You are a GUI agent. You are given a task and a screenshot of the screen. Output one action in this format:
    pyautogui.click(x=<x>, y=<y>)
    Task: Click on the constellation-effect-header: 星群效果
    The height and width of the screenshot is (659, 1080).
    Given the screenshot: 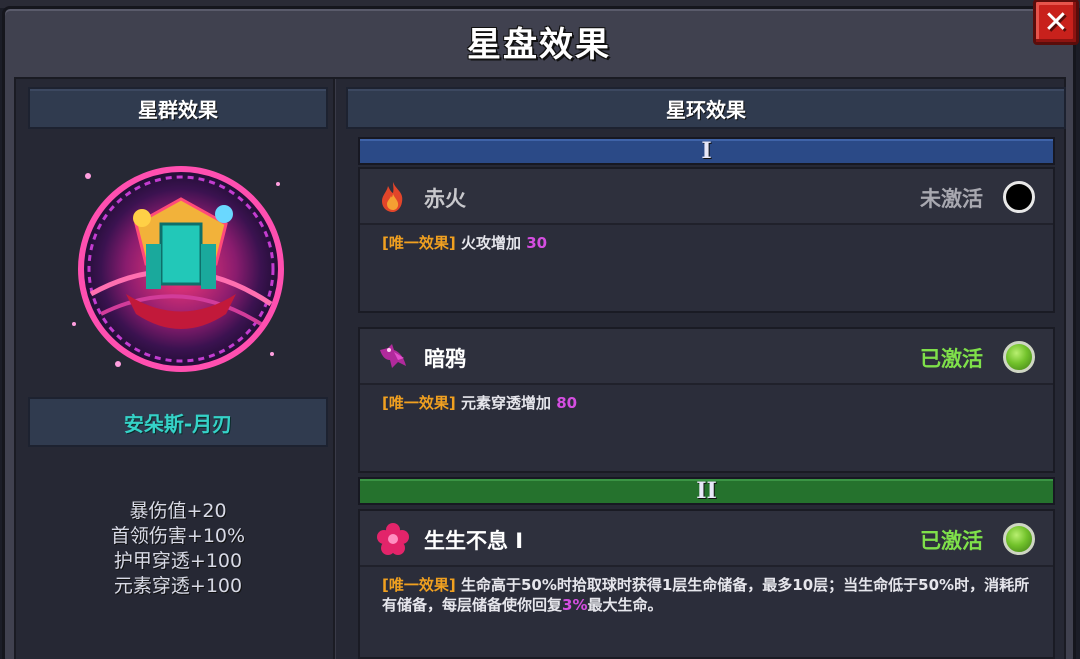 What is the action you would take?
    pyautogui.click(x=178, y=108)
    